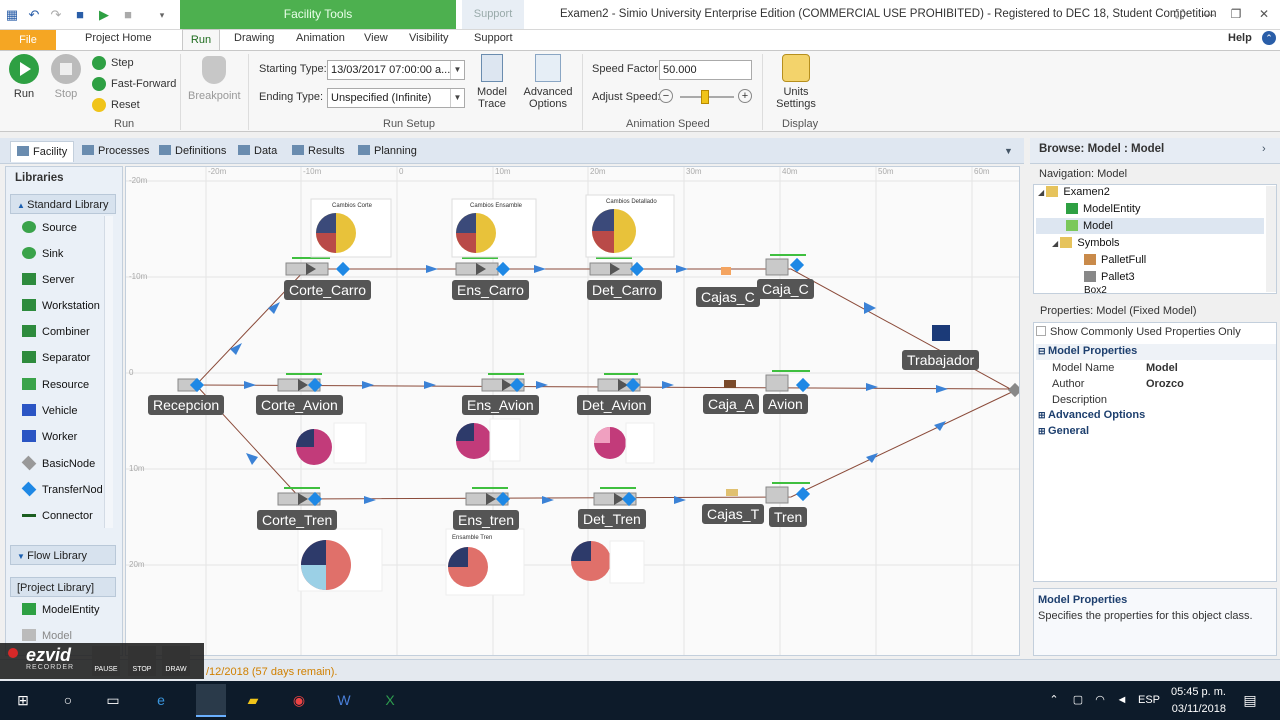 The height and width of the screenshot is (720, 1280). What do you see at coordinates (142, 661) in the screenshot?
I see `ezvid-stop-button: STOP` at bounding box center [142, 661].